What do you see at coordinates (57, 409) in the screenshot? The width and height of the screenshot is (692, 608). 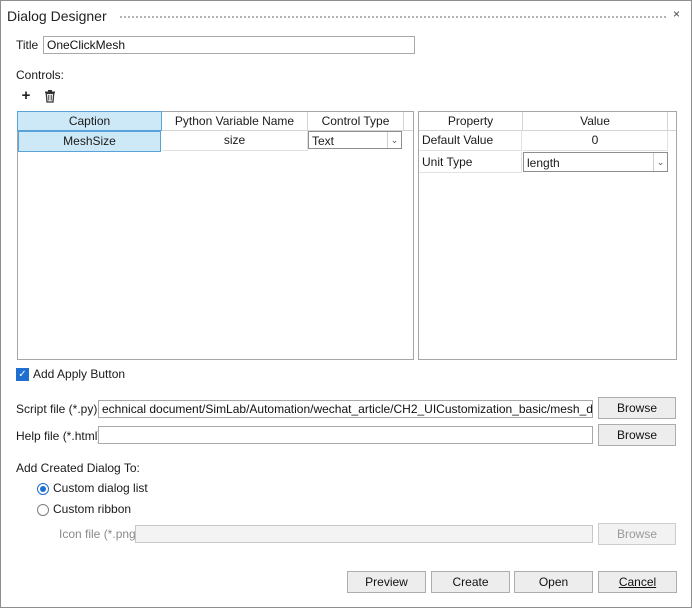 I see `script-file-label: Script file (*.py)` at bounding box center [57, 409].